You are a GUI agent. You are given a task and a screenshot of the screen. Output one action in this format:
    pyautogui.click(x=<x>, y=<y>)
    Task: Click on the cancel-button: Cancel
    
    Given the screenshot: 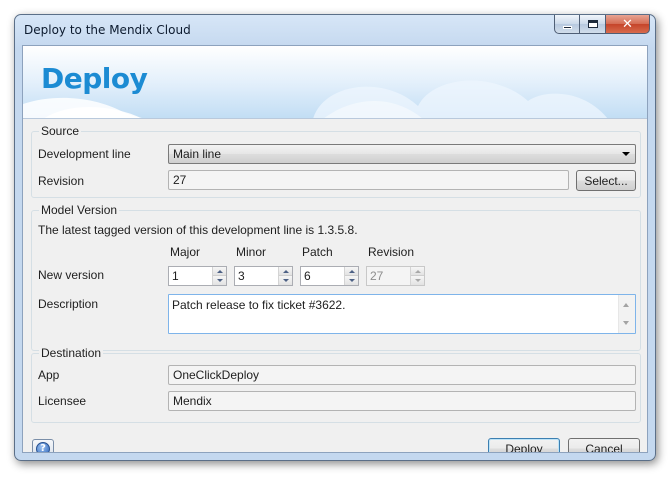 What is the action you would take?
    pyautogui.click(x=604, y=445)
    